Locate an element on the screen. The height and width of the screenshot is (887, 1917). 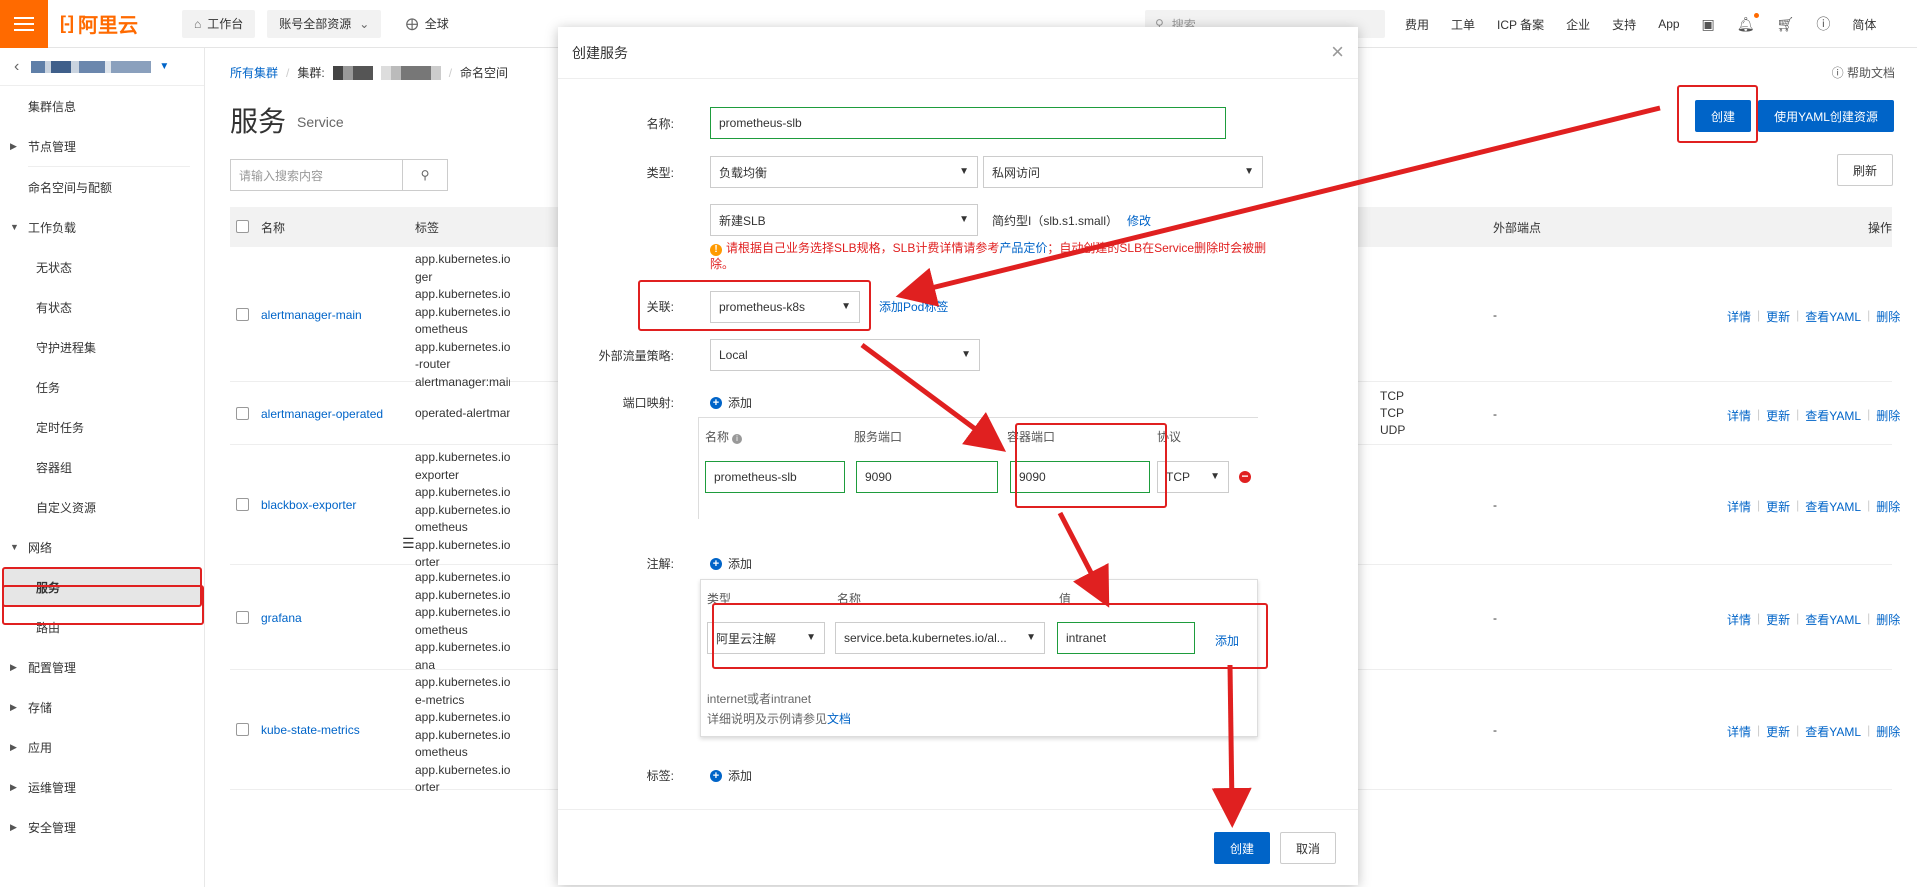
sidebar-item-11: ▼ 网络 is located at coordinates (102, 547).